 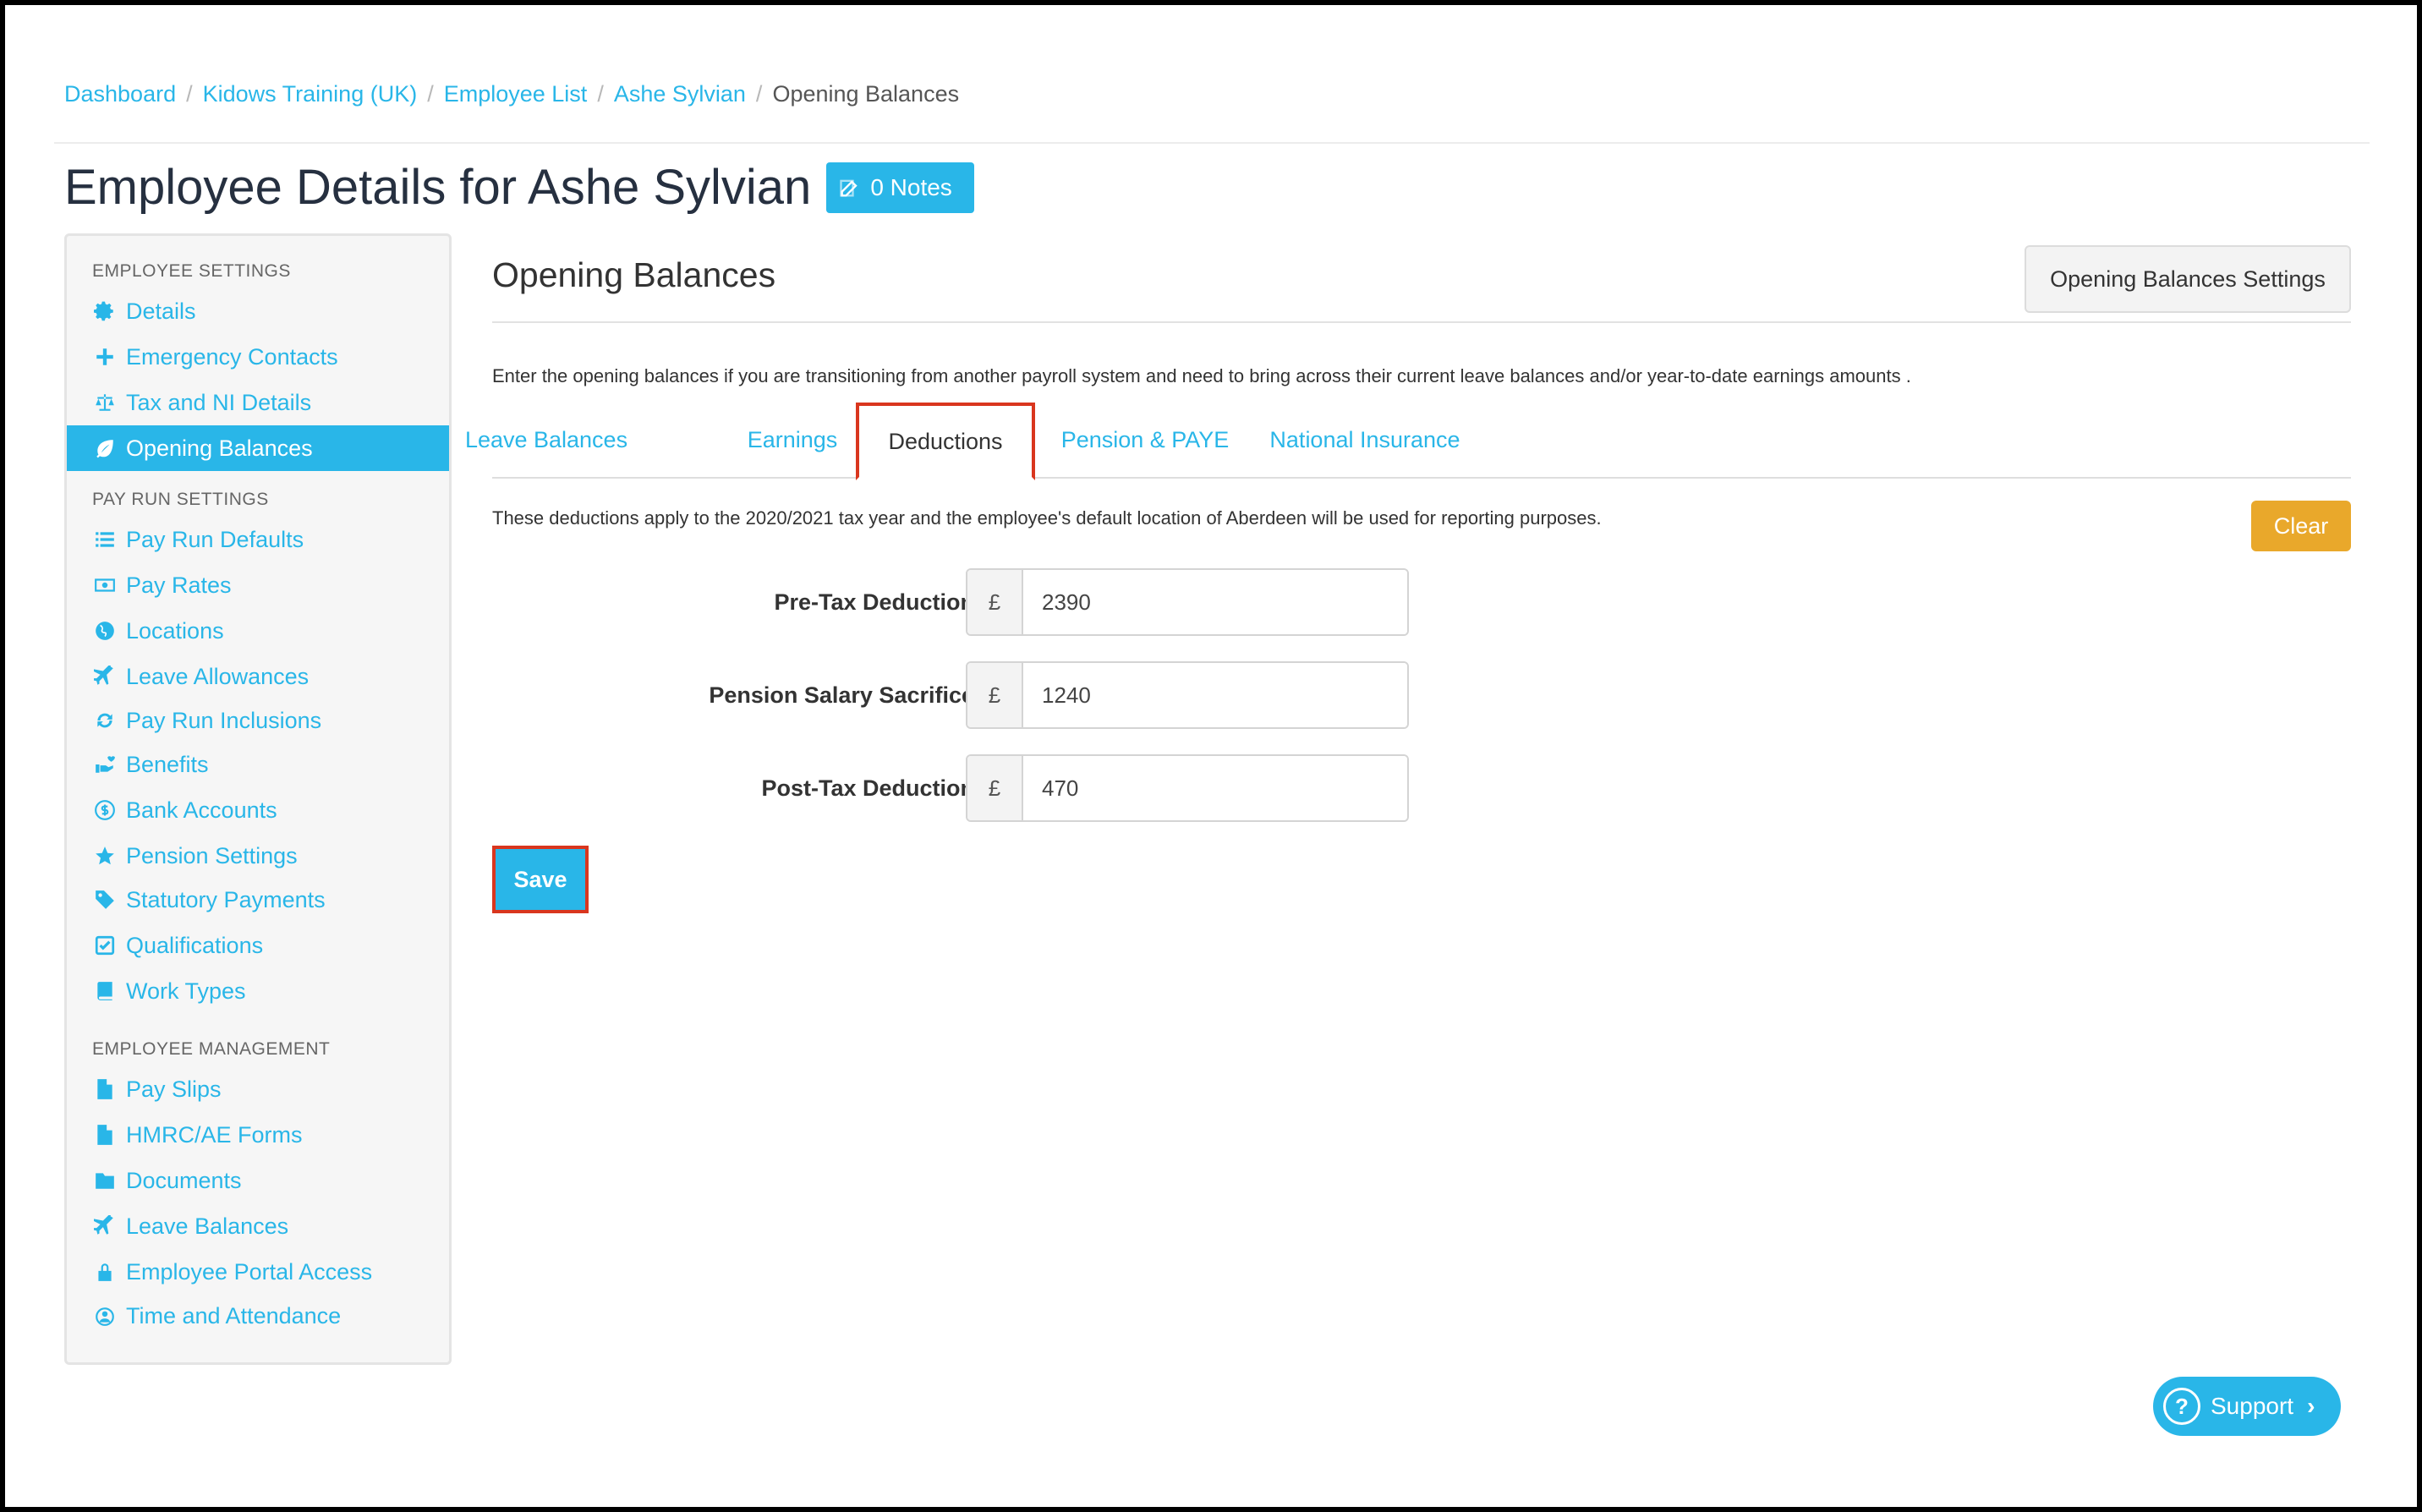 I want to click on leaf-icon, so click(x=105, y=448).